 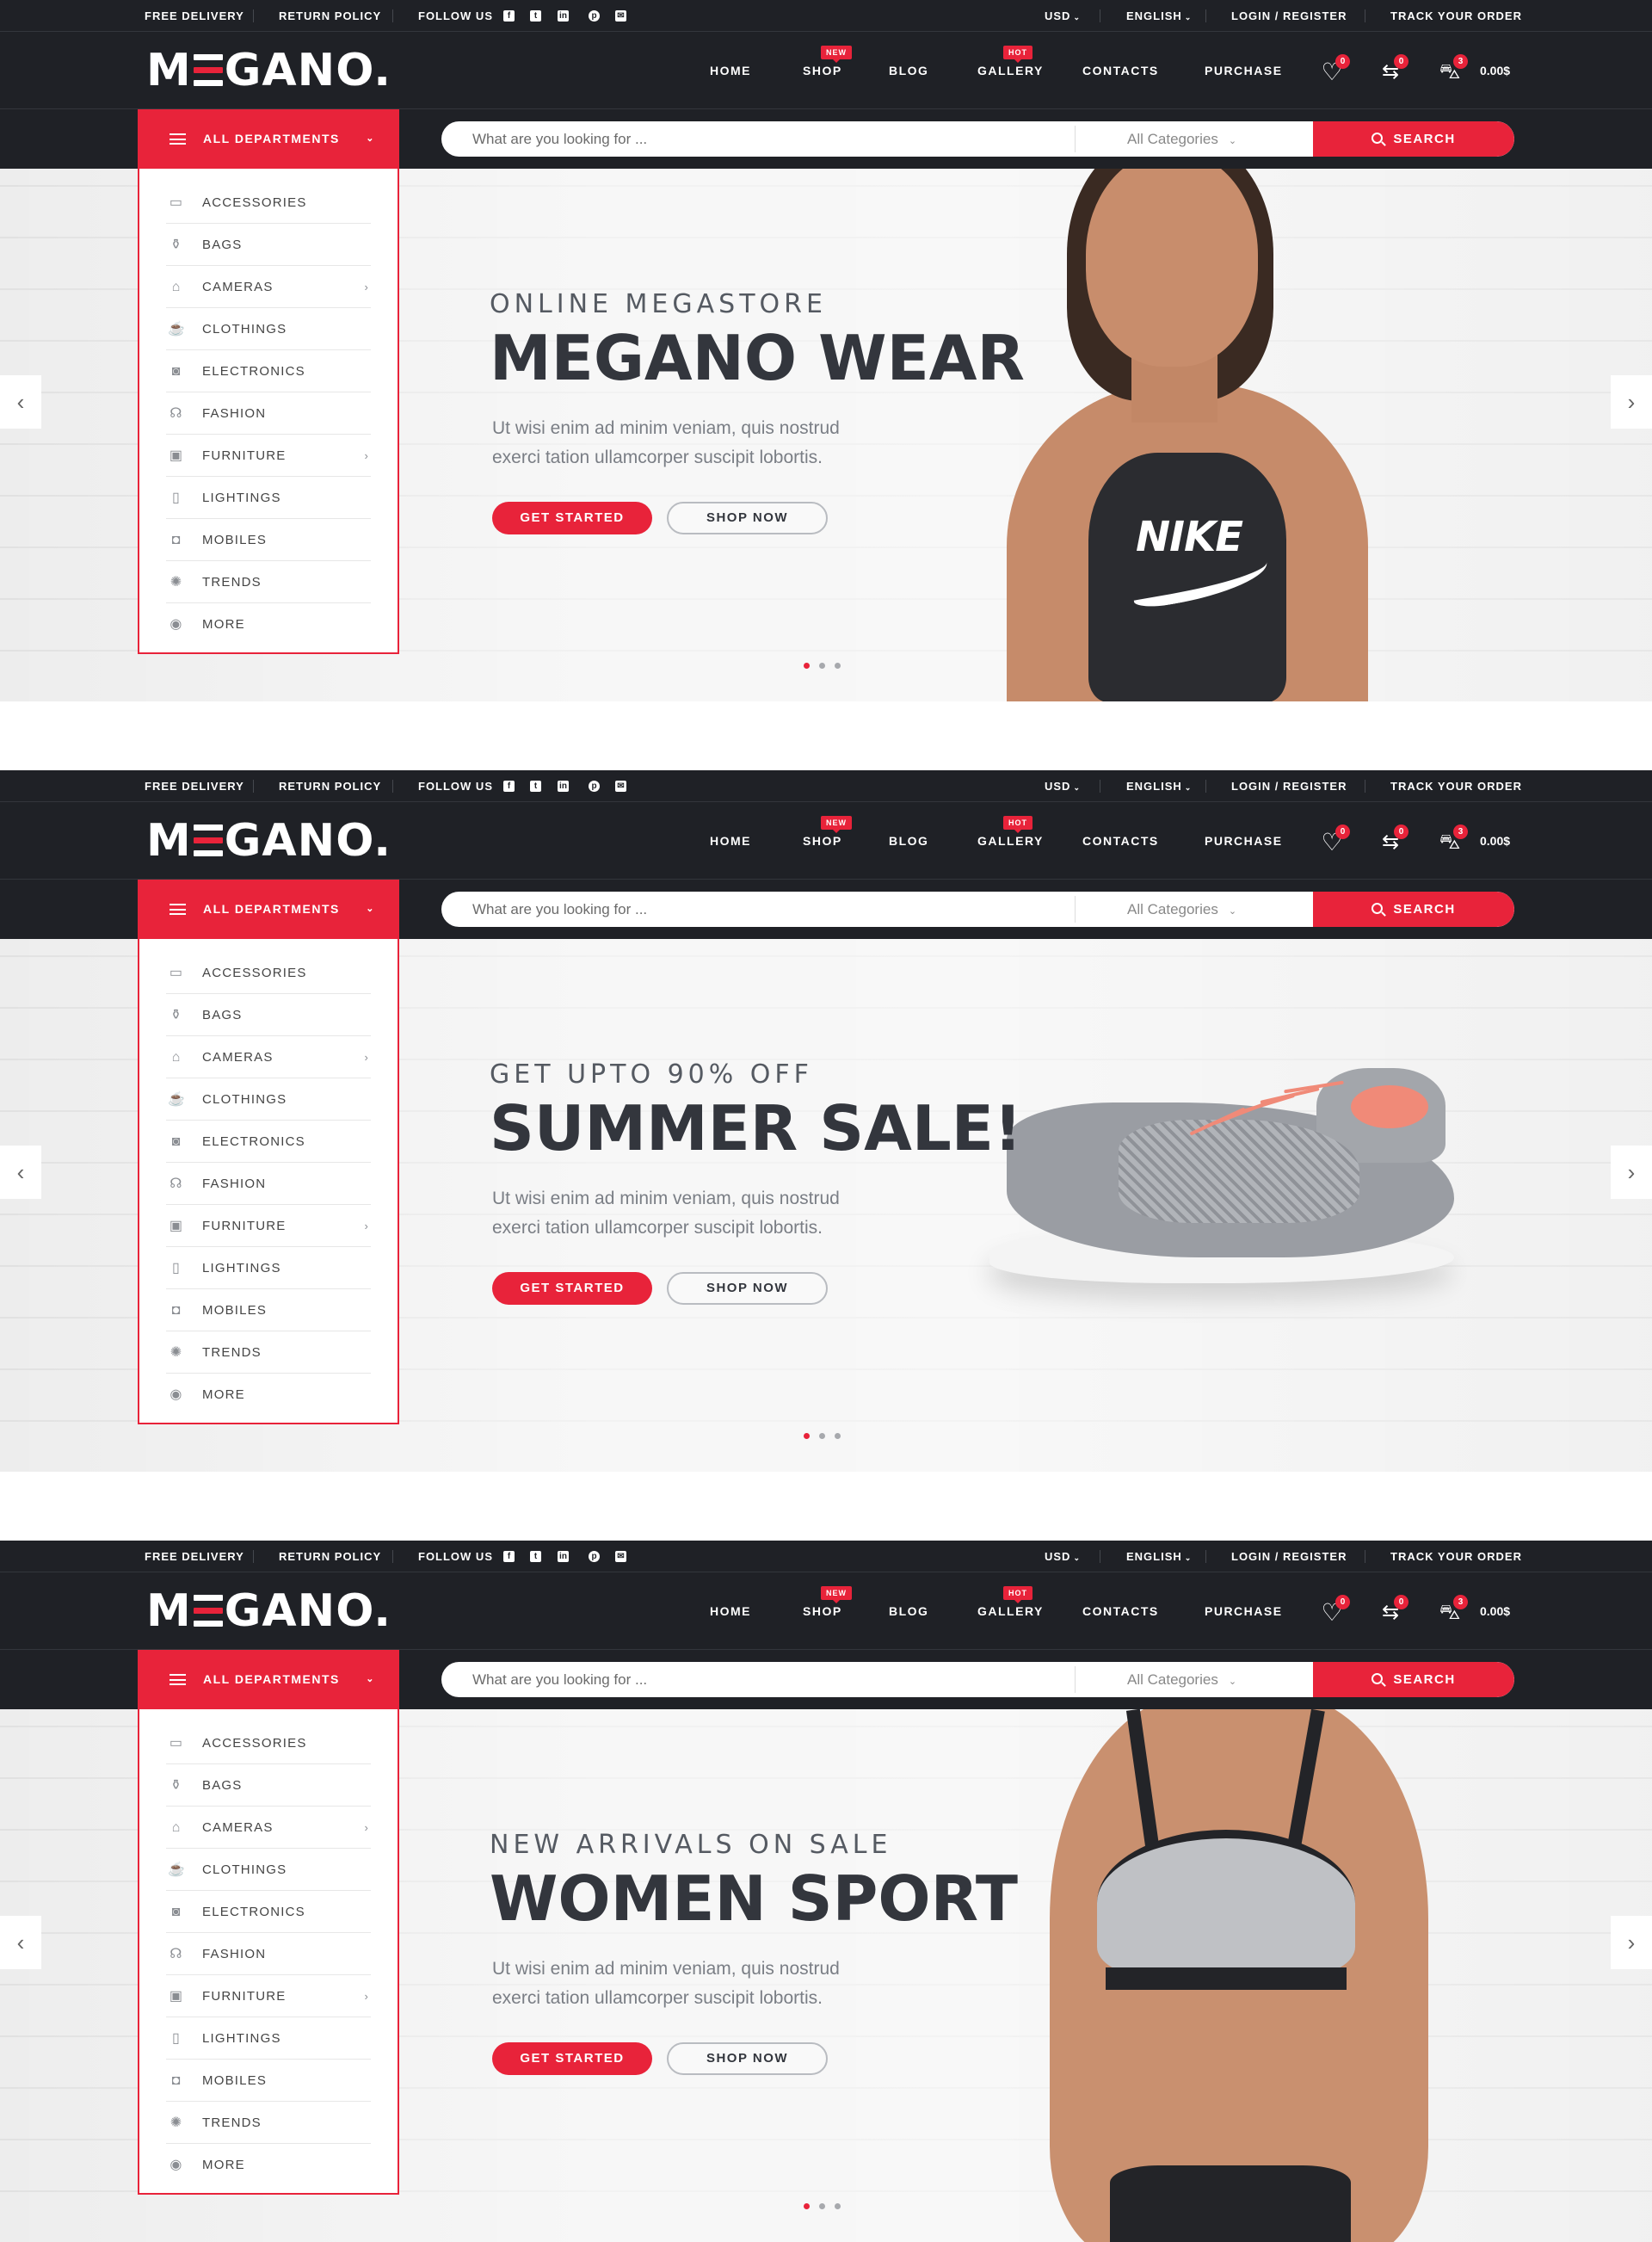 What do you see at coordinates (822, 841) in the screenshot?
I see `nav-shop: SHOP` at bounding box center [822, 841].